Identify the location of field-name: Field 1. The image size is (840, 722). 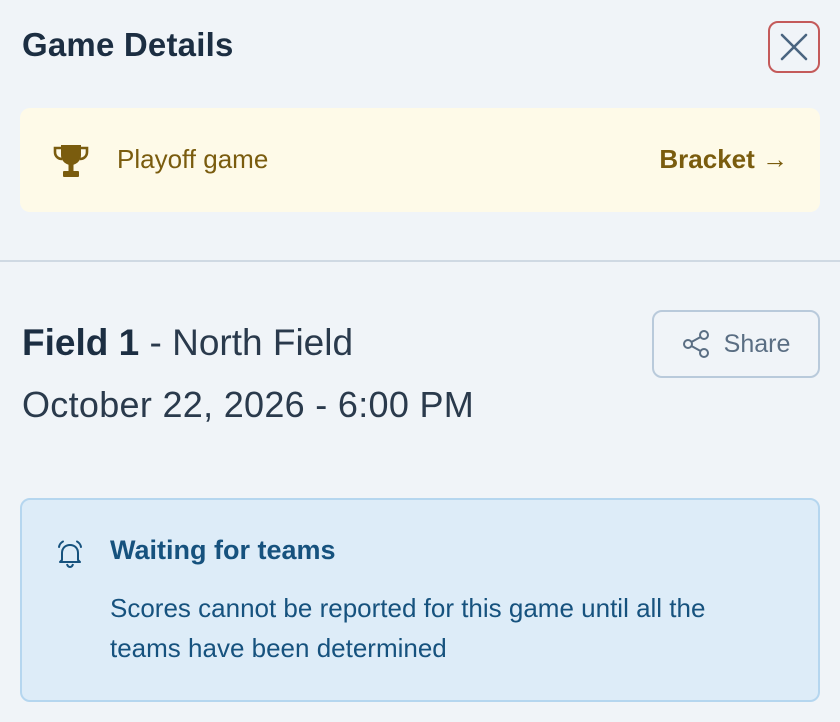
(81, 342).